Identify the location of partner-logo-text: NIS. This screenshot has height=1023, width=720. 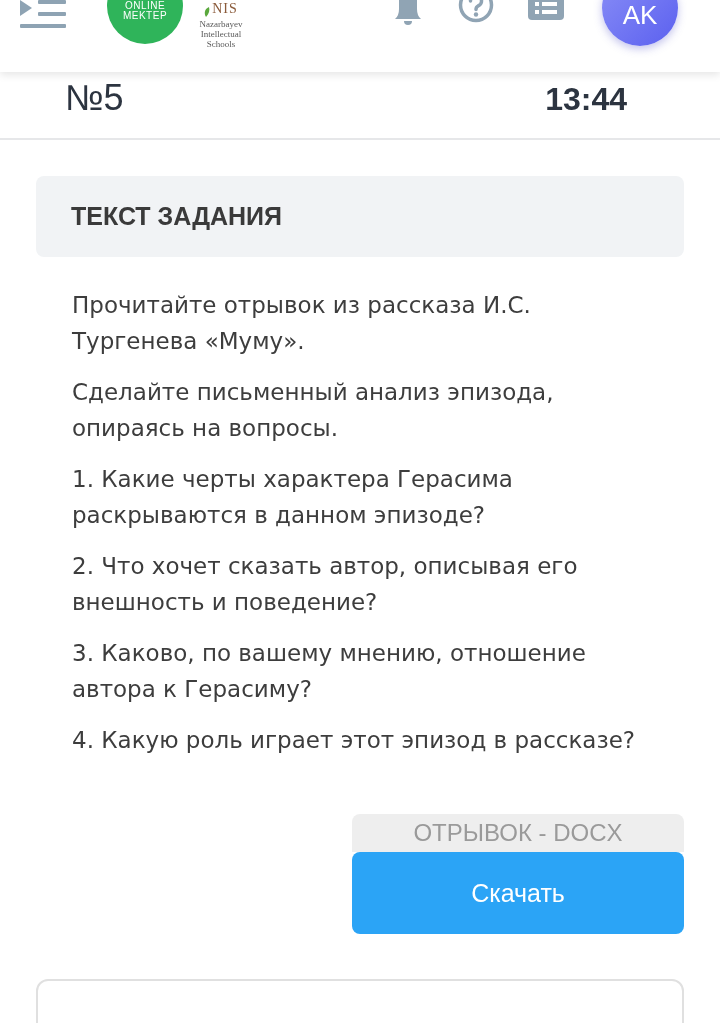
(225, 9).